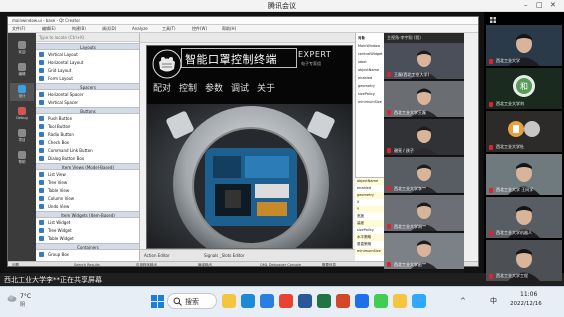  What do you see at coordinates (22, 136) in the screenshot?
I see `qt-mode-button: 项目` at bounding box center [22, 136].